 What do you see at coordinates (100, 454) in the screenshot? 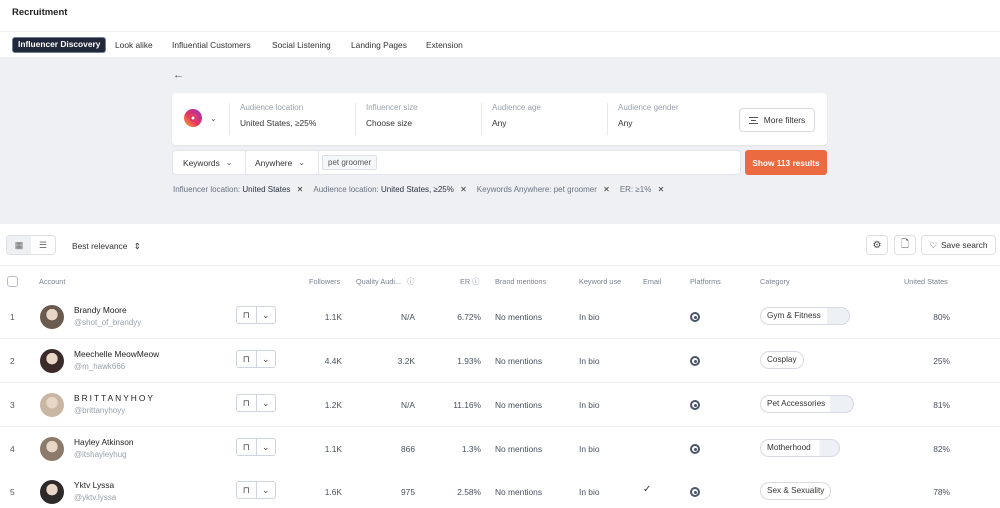
I see `account-handle: @itshayleyhug` at bounding box center [100, 454].